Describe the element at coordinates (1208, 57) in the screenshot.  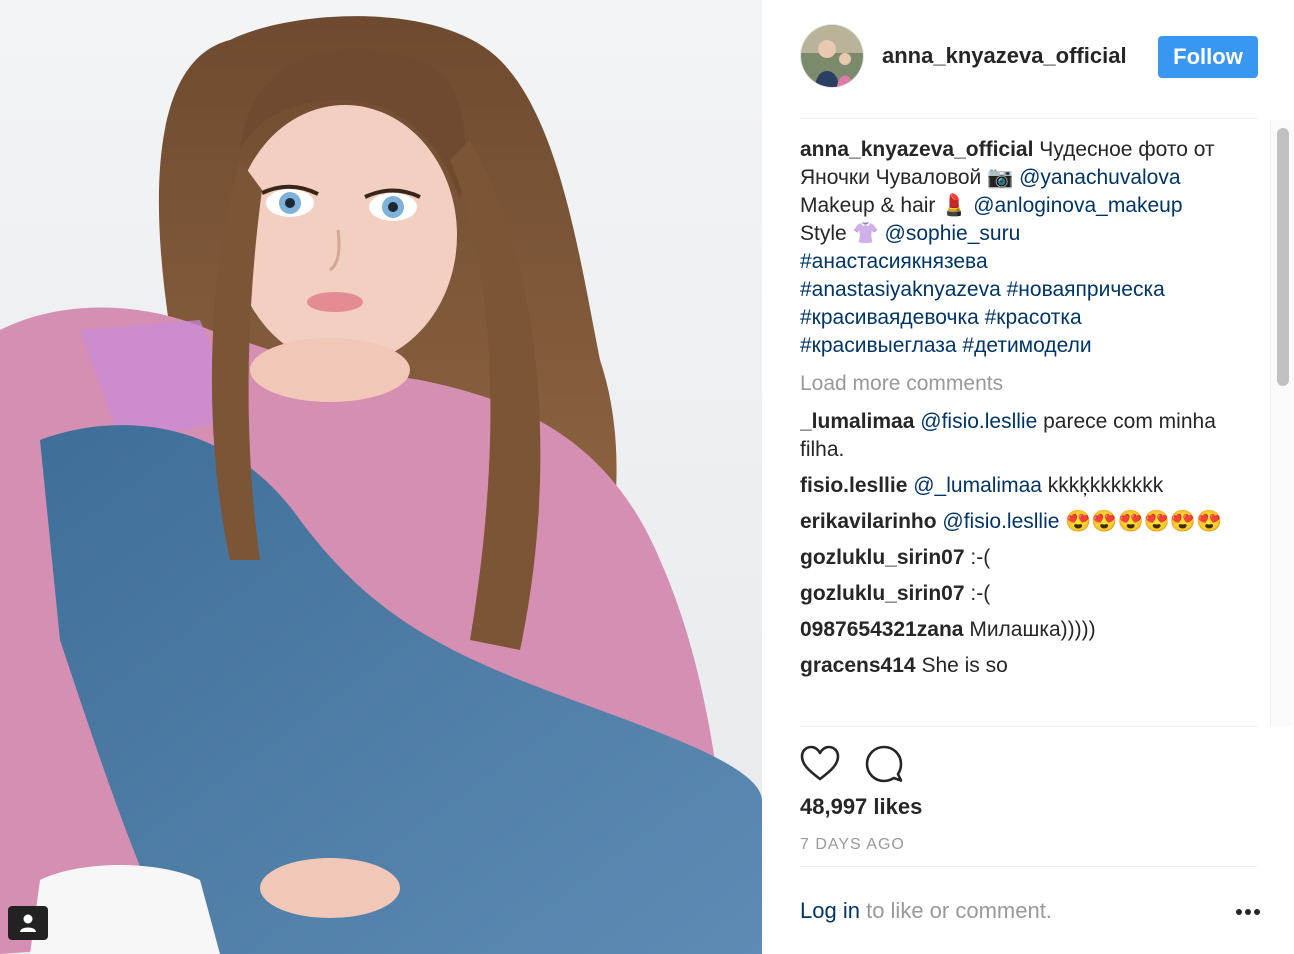
I see `follow-button: Follow` at that location.